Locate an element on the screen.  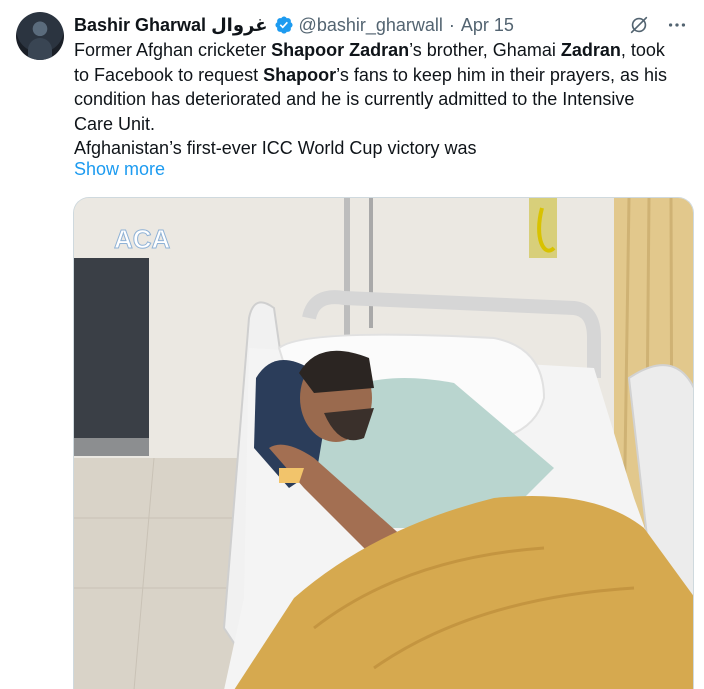
verified-badge-icon is located at coordinates (284, 25).